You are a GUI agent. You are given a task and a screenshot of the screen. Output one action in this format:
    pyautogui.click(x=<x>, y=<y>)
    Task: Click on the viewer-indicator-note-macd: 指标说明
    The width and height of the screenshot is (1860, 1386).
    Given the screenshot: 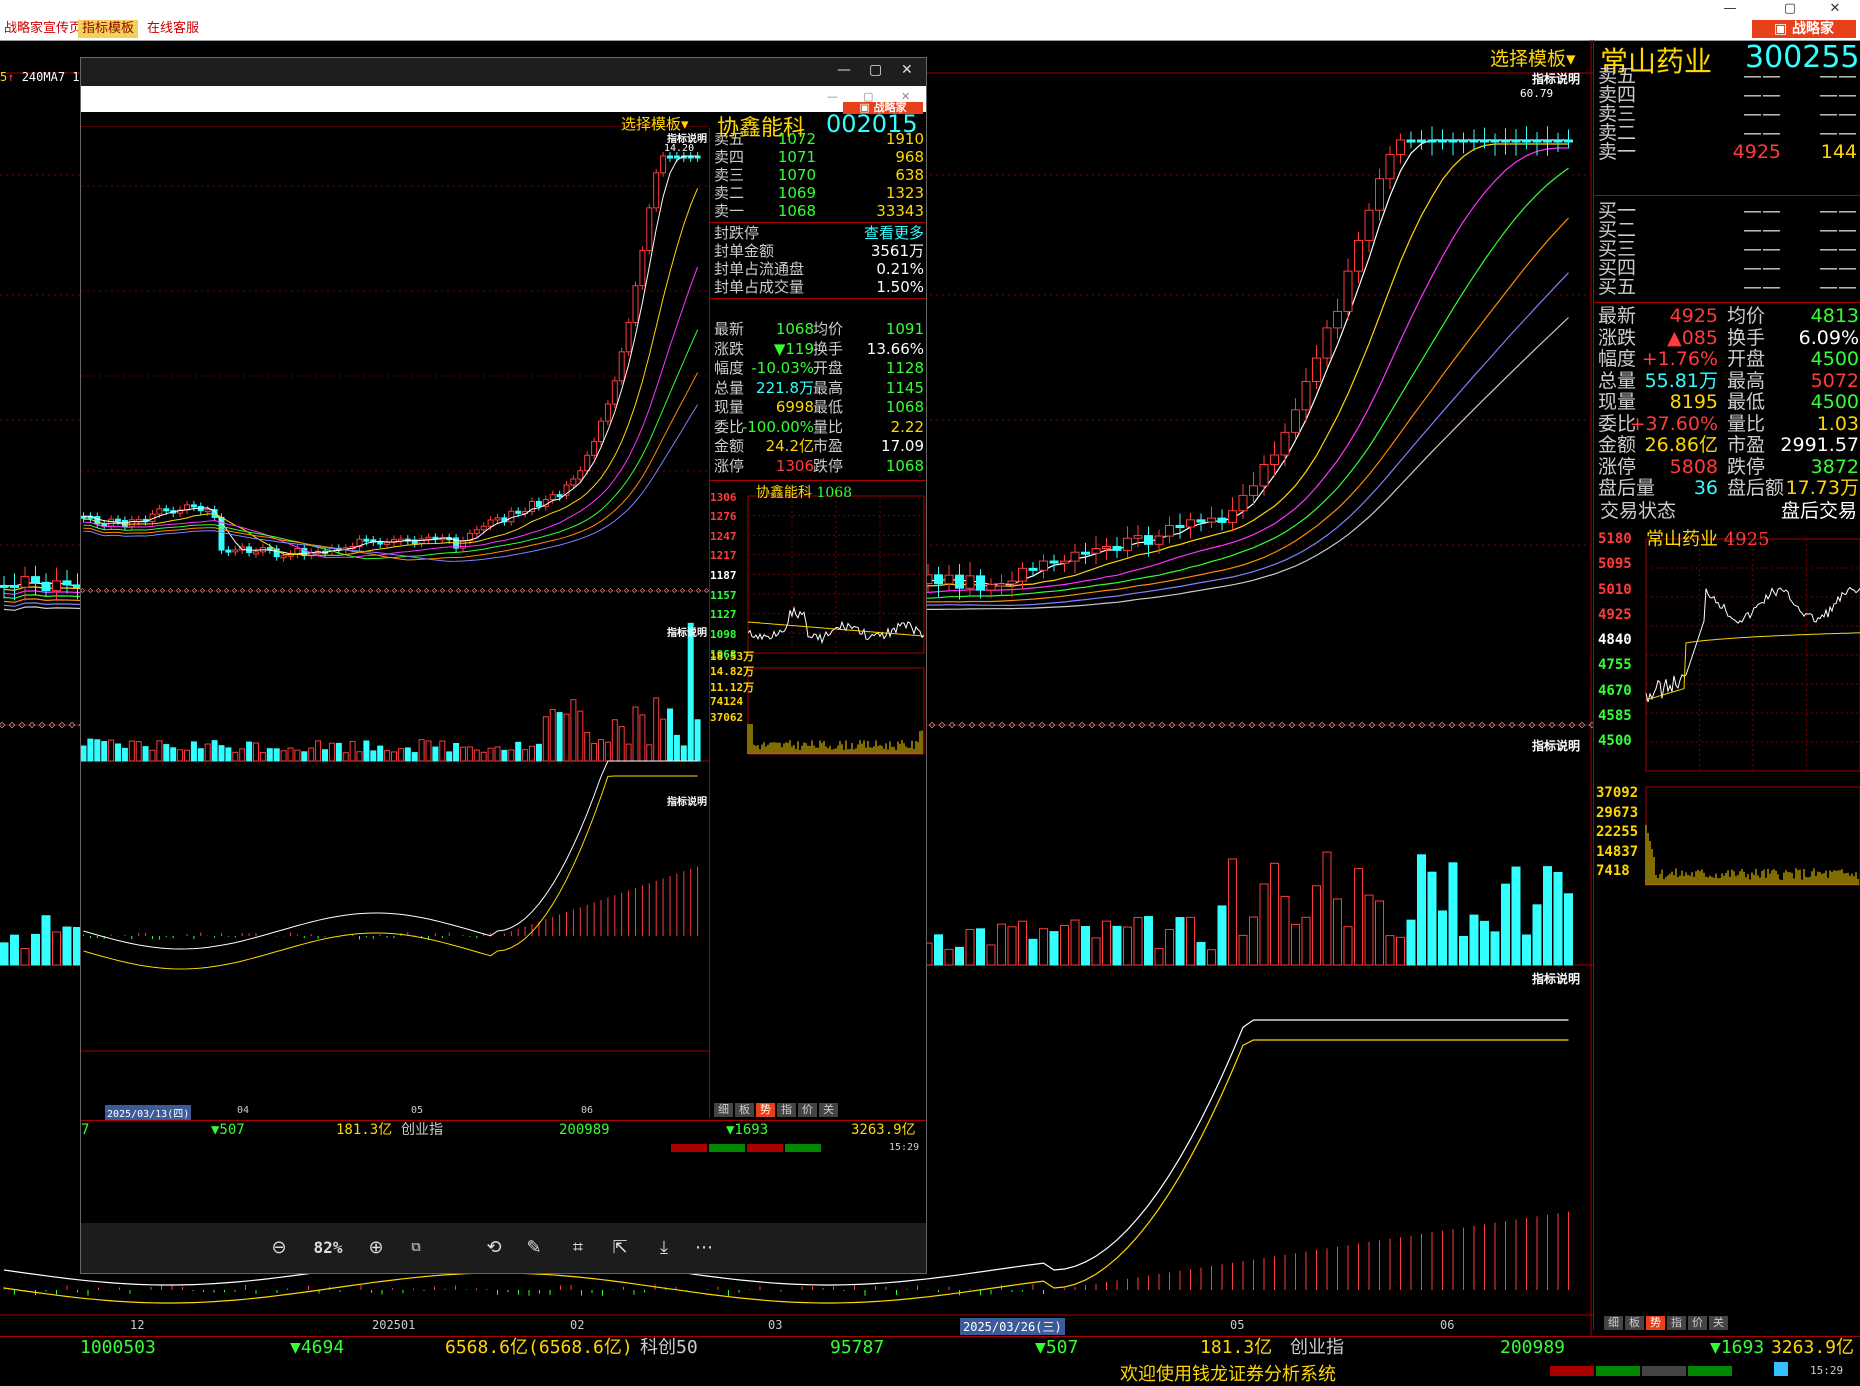 What is the action you would take?
    pyautogui.click(x=687, y=800)
    